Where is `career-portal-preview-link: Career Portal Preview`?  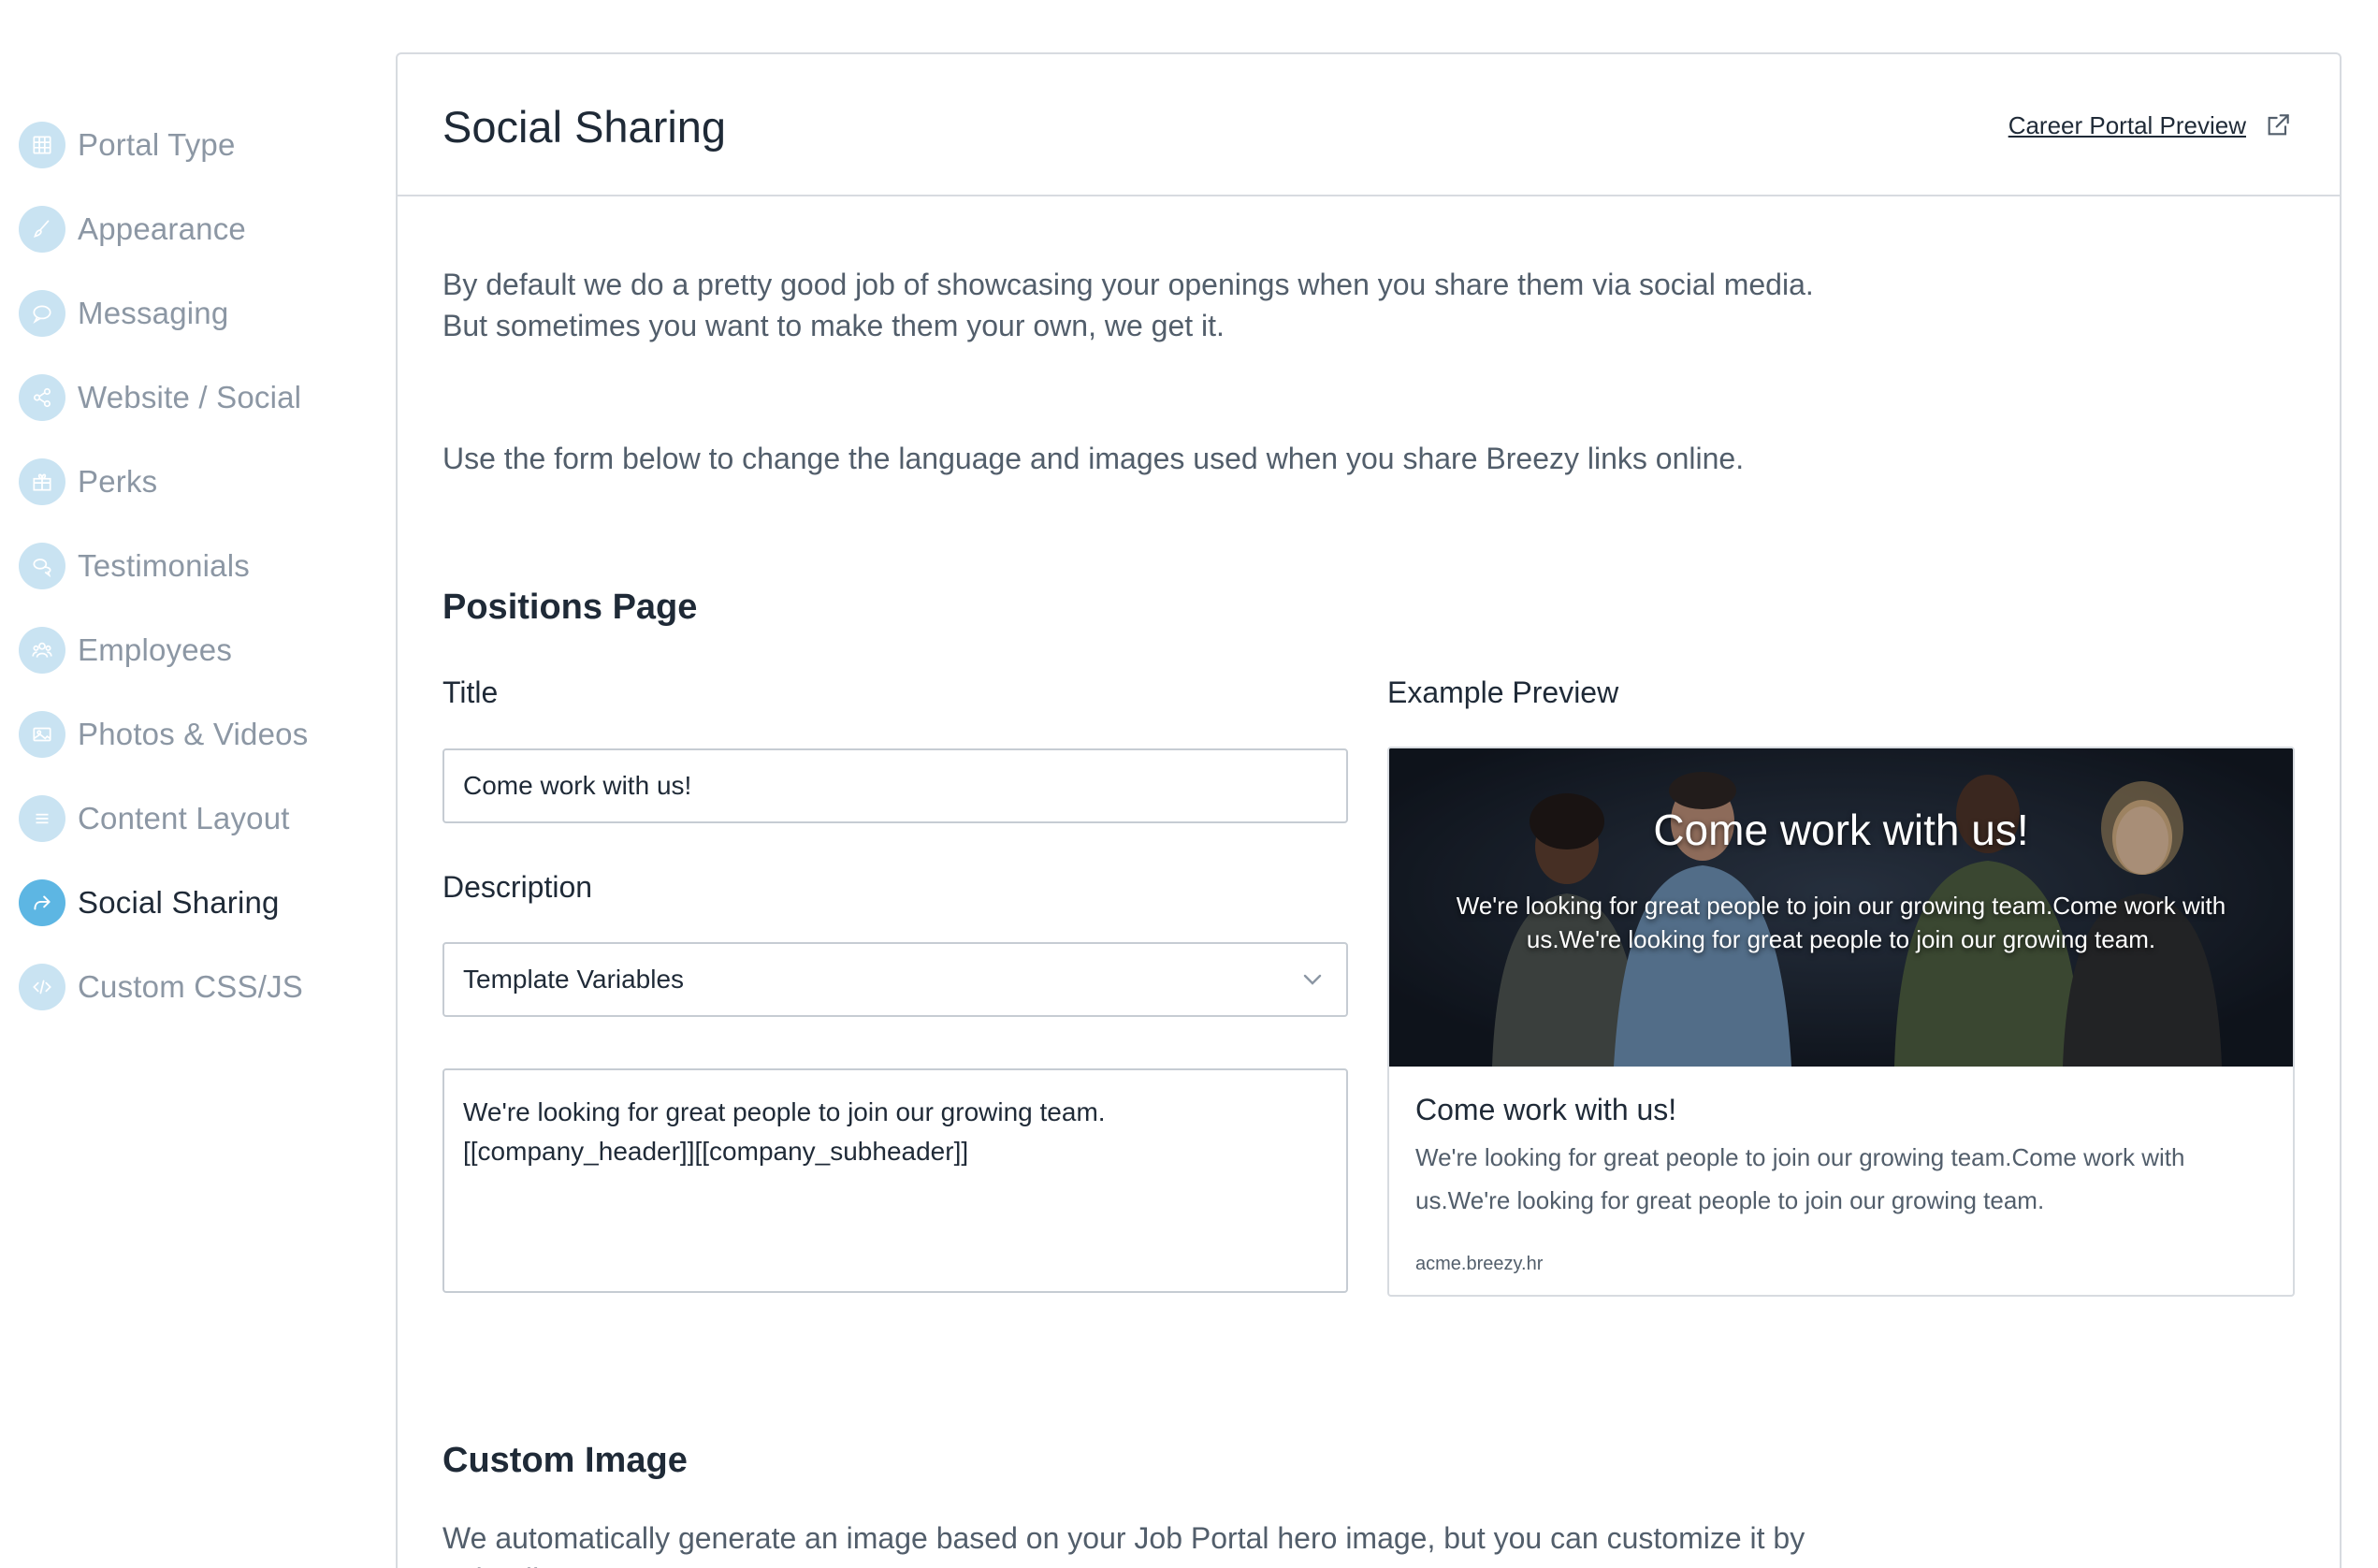
career-portal-preview-link: Career Portal Preview is located at coordinates (2150, 125).